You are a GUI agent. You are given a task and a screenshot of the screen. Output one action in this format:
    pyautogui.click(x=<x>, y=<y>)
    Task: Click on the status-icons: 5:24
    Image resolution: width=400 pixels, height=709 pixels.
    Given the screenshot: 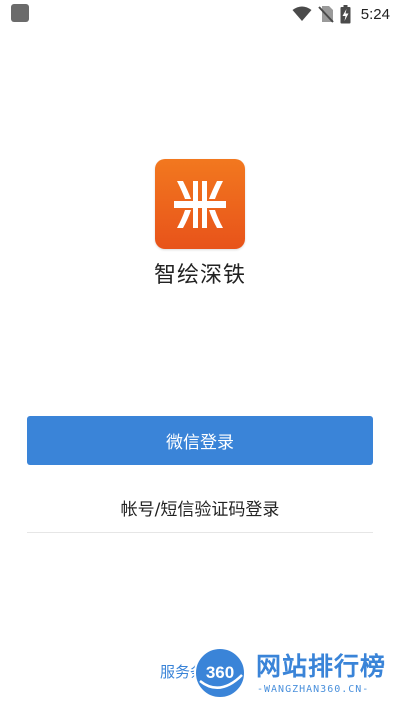 What is the action you would take?
    pyautogui.click(x=341, y=14)
    